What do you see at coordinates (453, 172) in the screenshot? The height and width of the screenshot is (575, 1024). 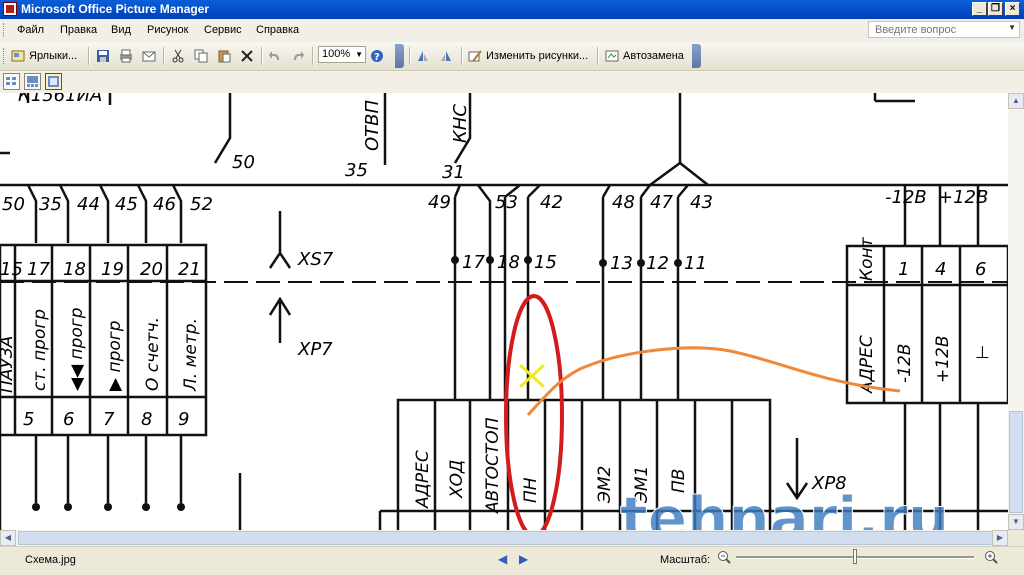 I see `top-label: 31` at bounding box center [453, 172].